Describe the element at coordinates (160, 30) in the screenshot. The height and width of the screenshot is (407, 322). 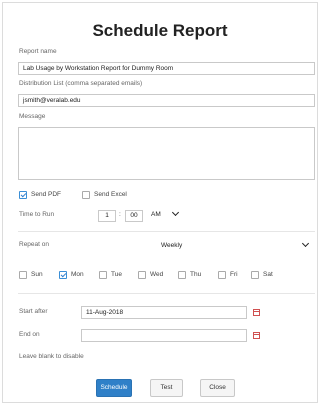
I see `dialog-title: Schedule Report` at that location.